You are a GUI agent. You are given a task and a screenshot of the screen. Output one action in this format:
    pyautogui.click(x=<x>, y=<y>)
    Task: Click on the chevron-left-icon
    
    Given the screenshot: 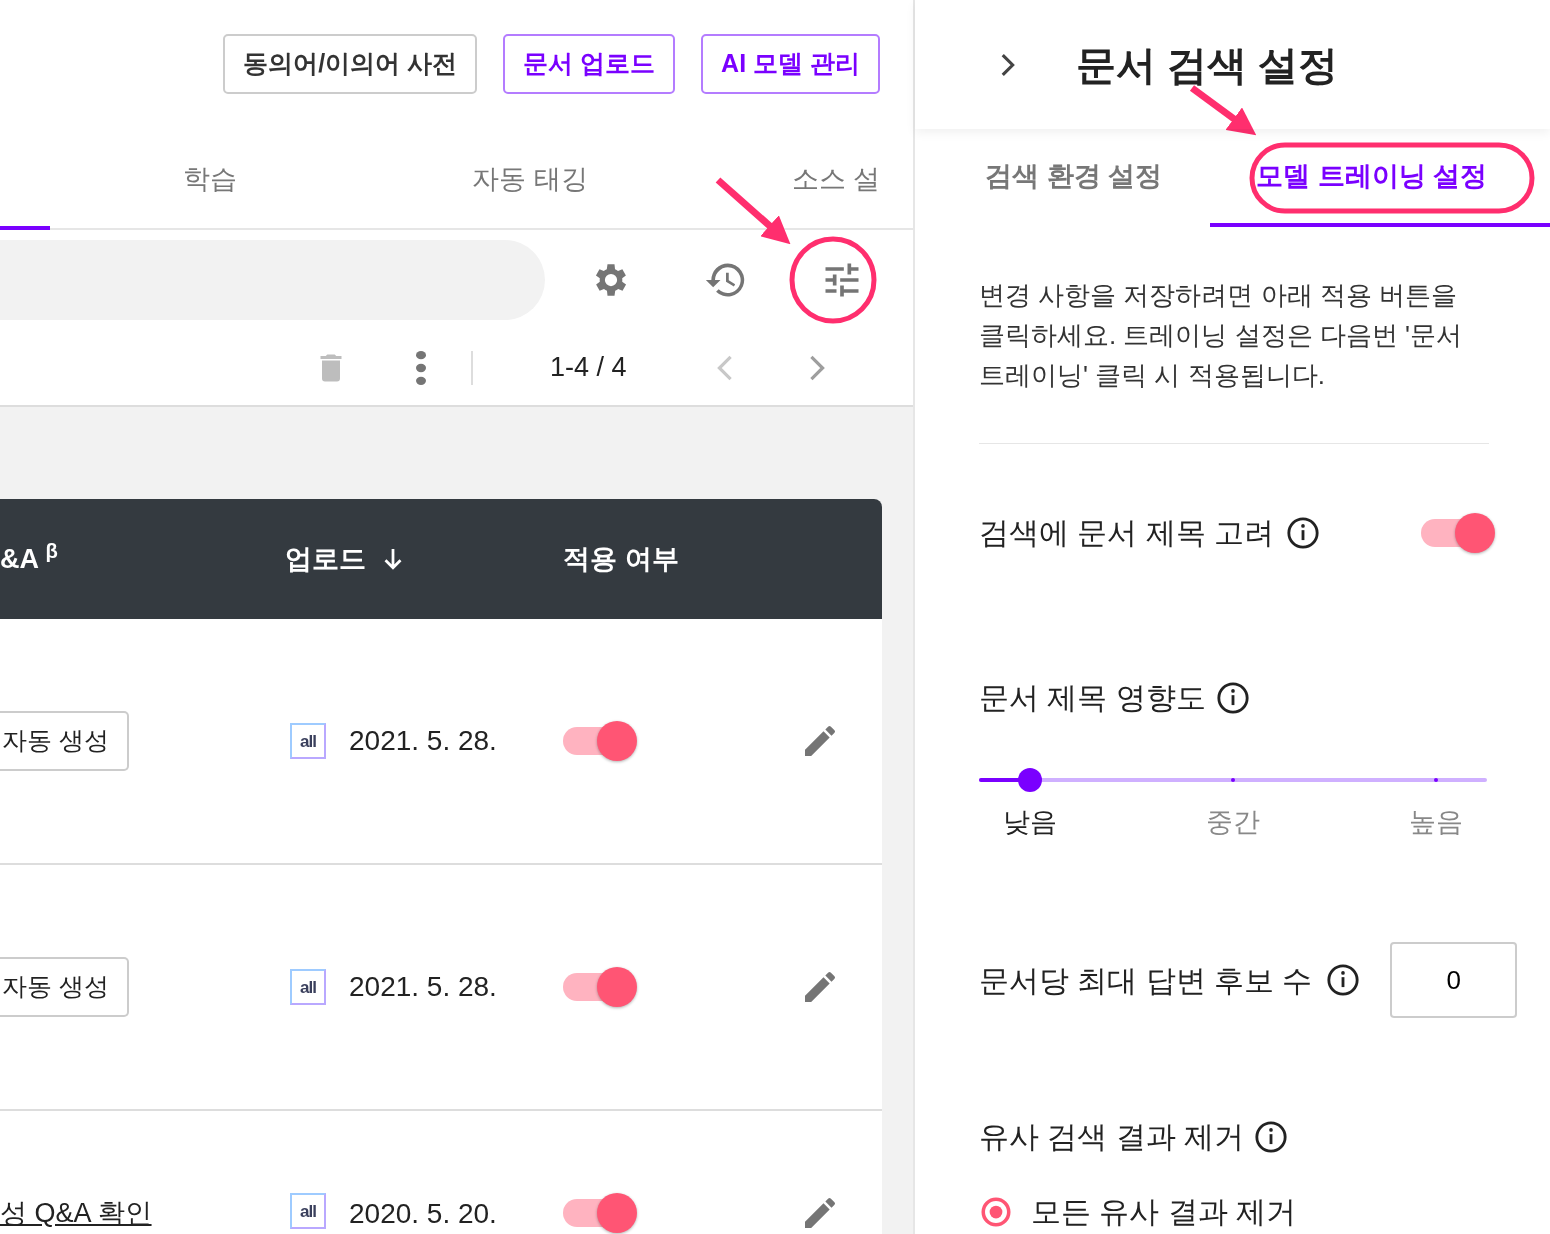 What is the action you would take?
    pyautogui.click(x=724, y=367)
    